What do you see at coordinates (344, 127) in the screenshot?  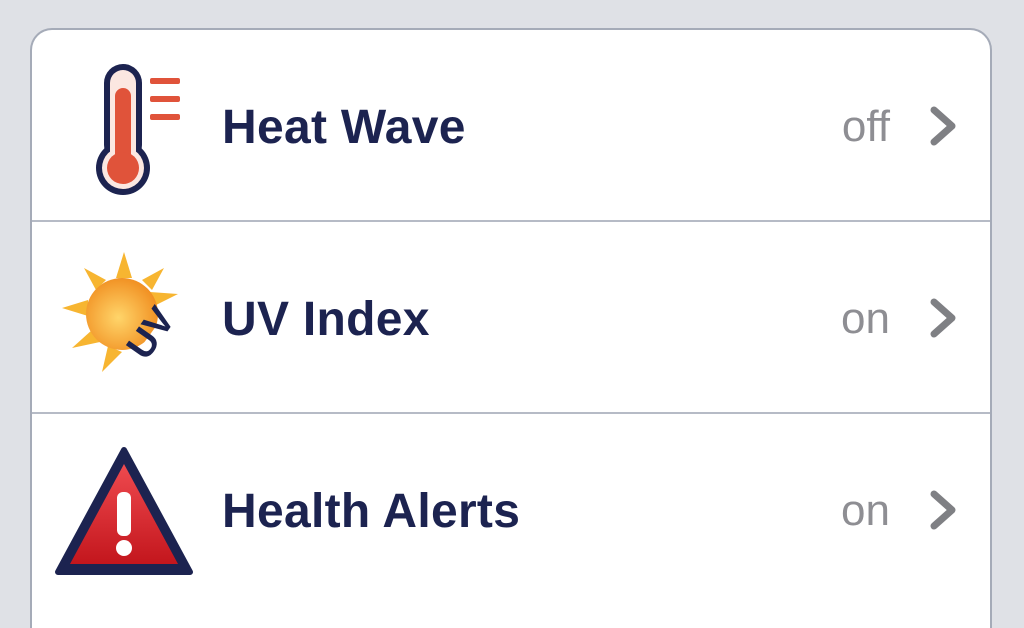 I see `heat-wave-label: Heat Wave` at bounding box center [344, 127].